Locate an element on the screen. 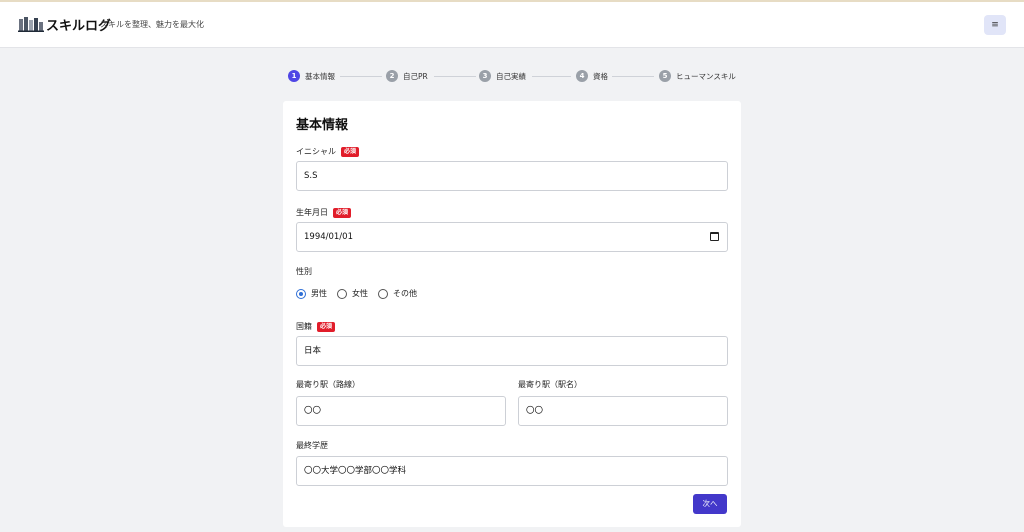  gender-option-female: 女性 is located at coordinates (352, 293).